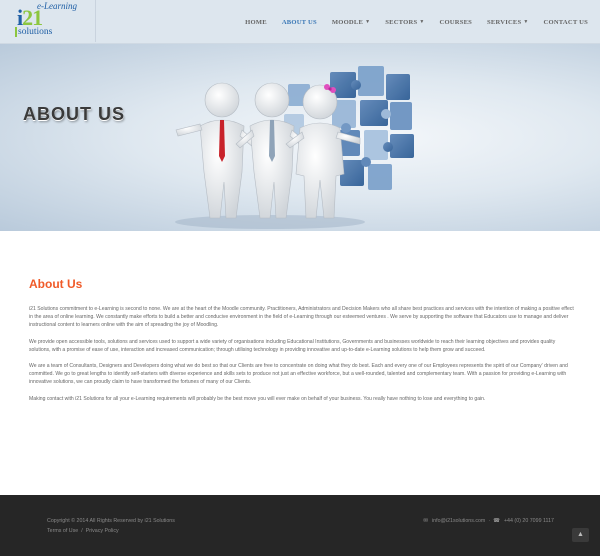 The height and width of the screenshot is (556, 600). What do you see at coordinates (56, 284) in the screenshot?
I see `section-heading: About Us` at bounding box center [56, 284].